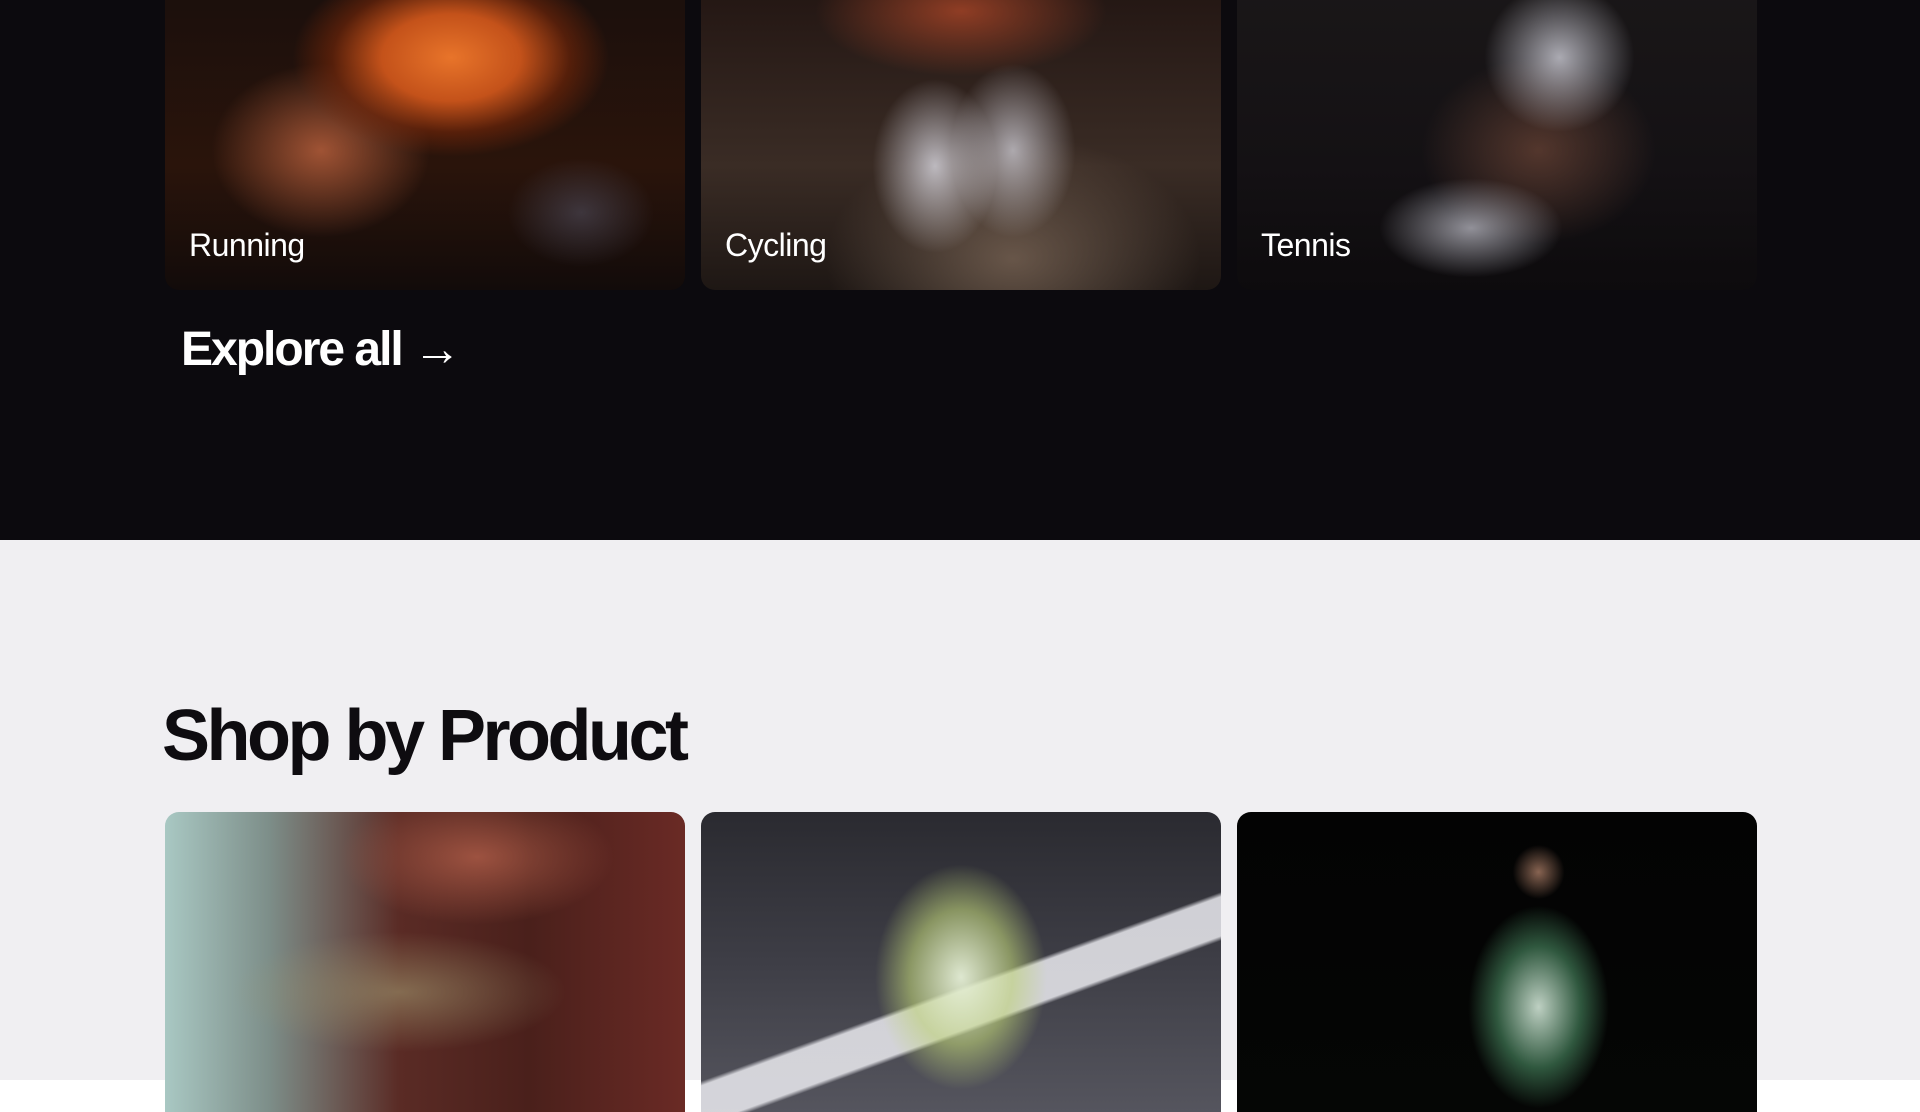 Image resolution: width=1920 pixels, height=1112 pixels. Describe the element at coordinates (1497, 145) in the screenshot. I see `sport-card-tennis: Tennis` at that location.